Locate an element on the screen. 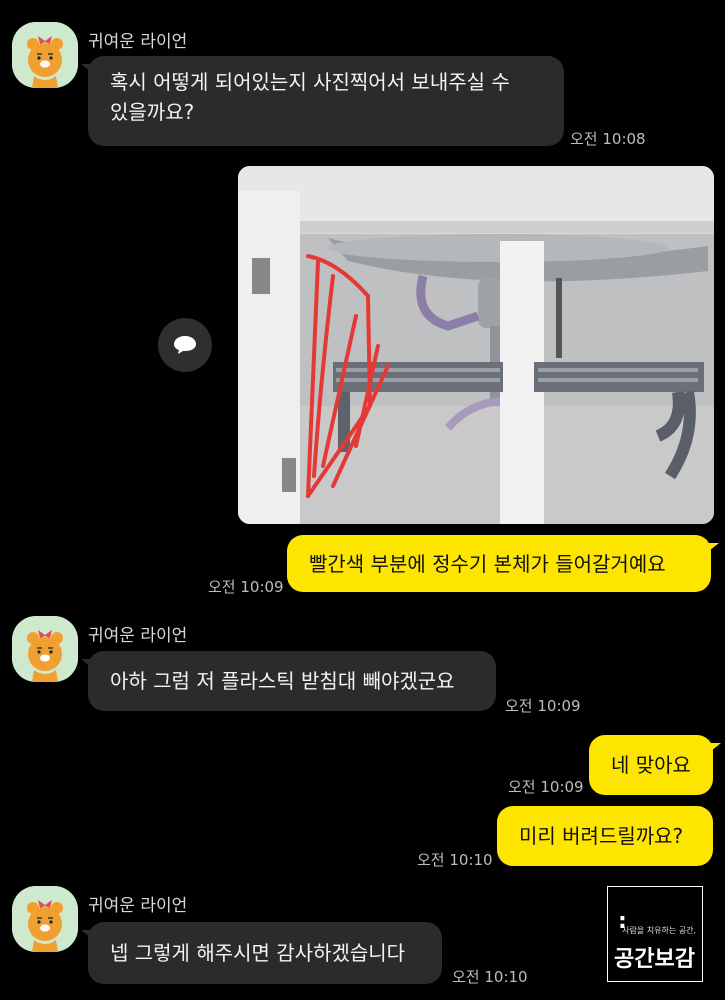  message-bubble: 미리 버려드릴까요? is located at coordinates (605, 836).